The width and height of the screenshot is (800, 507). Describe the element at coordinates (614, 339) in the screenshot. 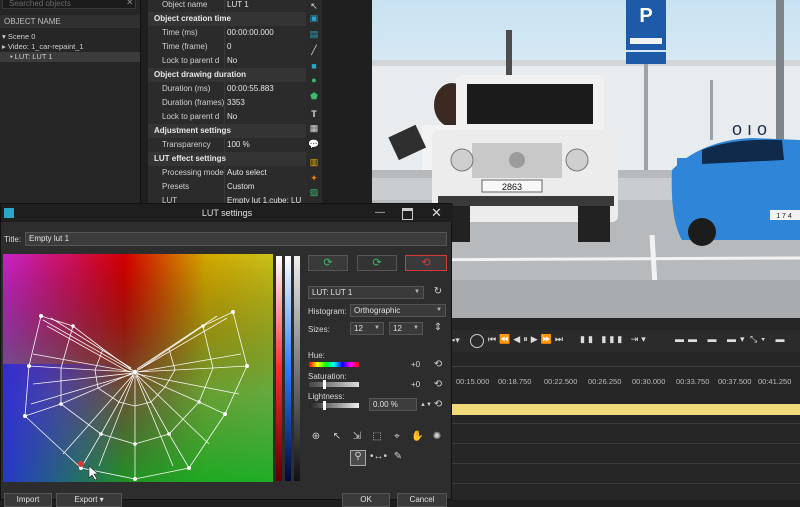

I see `frame-controls: ▮▮ ▮▮▮ ⇥▾` at that location.